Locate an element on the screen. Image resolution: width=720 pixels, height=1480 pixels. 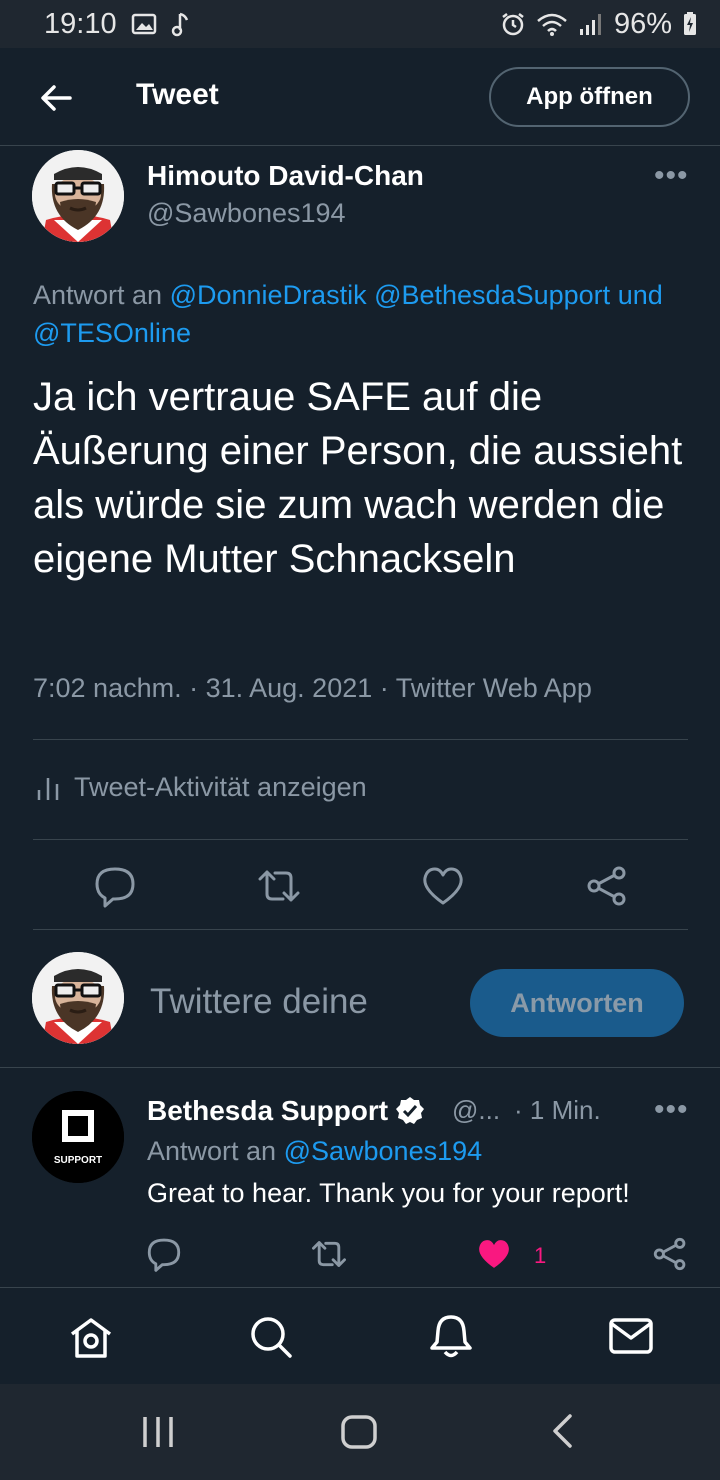
author-handle: @Sawbones194 is located at coordinates (246, 213).